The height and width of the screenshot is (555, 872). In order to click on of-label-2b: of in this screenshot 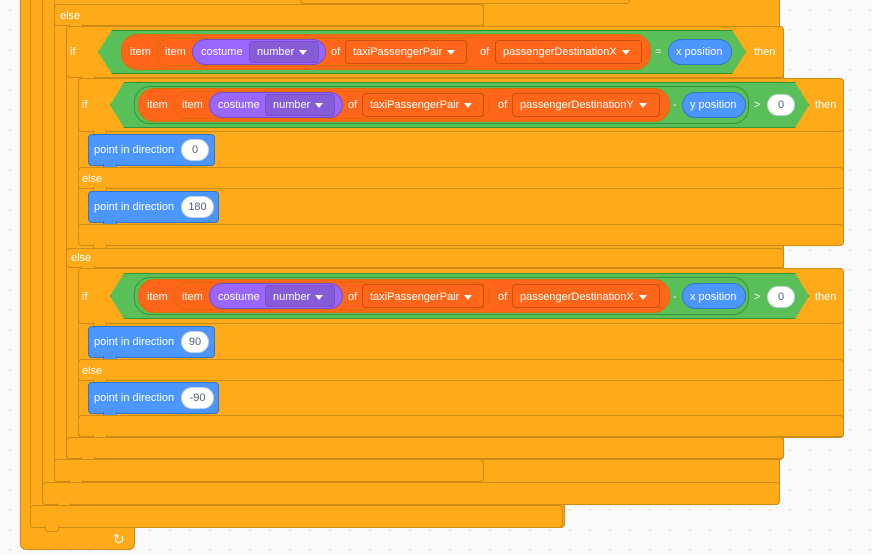, I will do `click(503, 105)`.